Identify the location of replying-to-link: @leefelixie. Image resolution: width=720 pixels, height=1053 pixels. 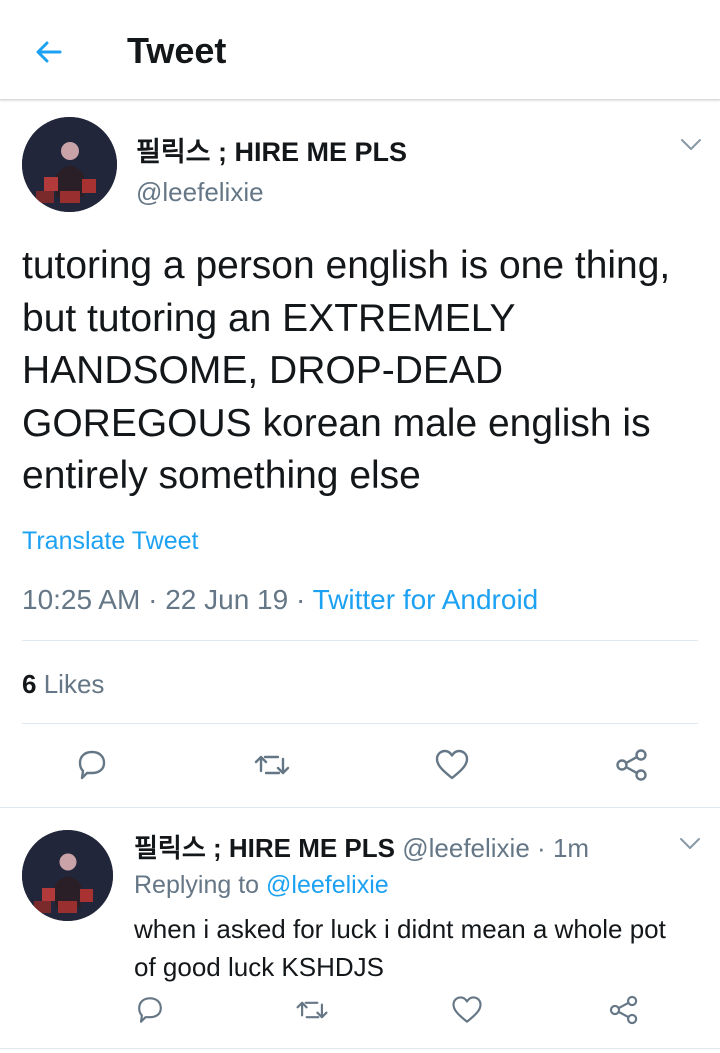
(327, 885).